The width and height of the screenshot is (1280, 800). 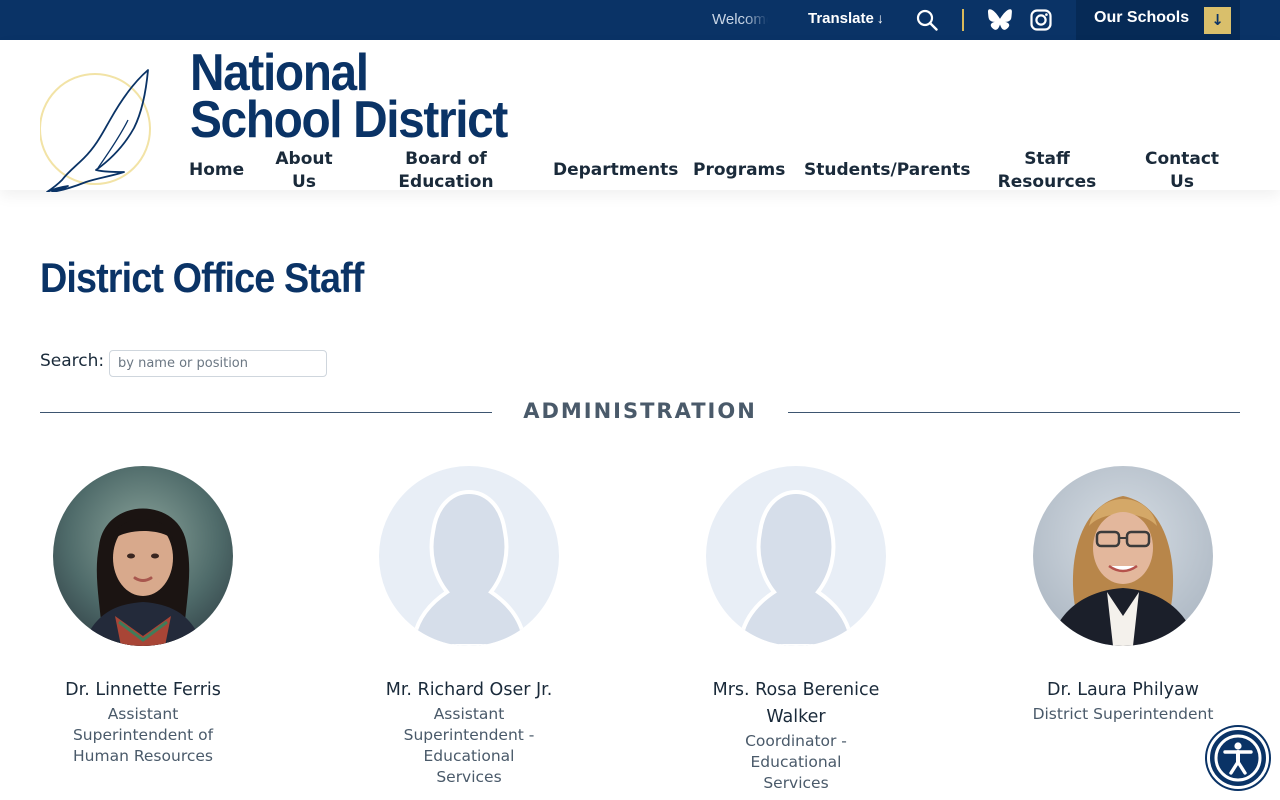 What do you see at coordinates (841, 18) in the screenshot?
I see `translate-label: Translate` at bounding box center [841, 18].